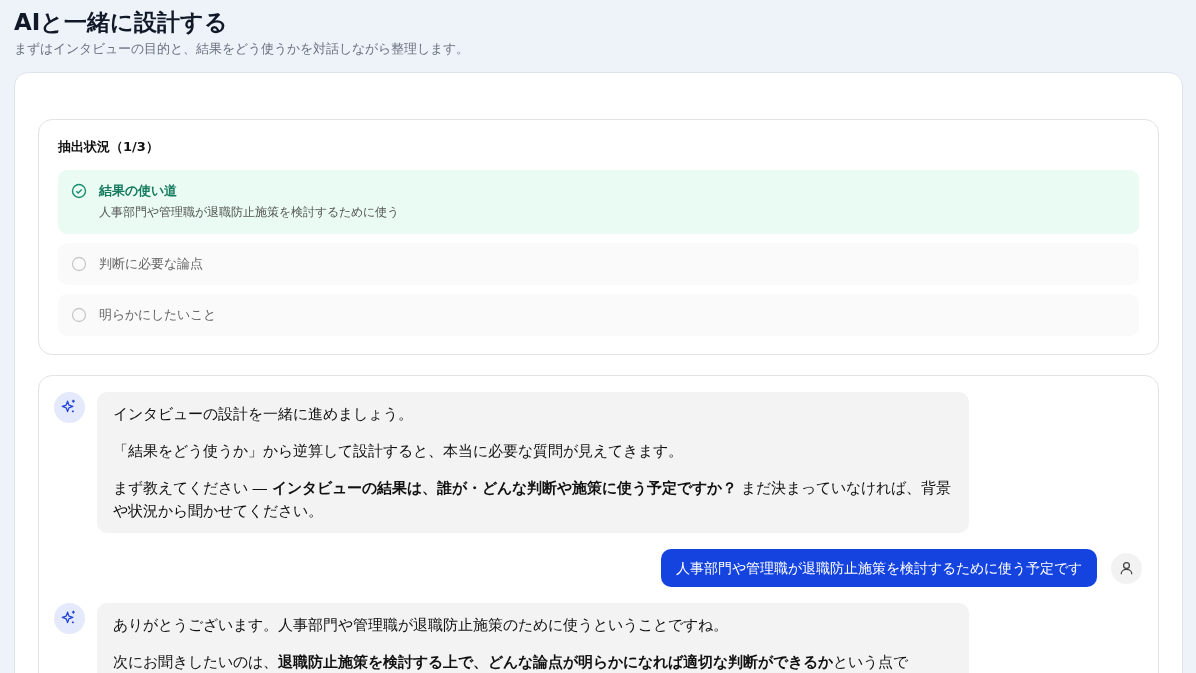  Describe the element at coordinates (421, 625) in the screenshot. I see `message-paragraph: ありがとうございます。人事部門や管理職が退職防止施策のために使うということですね。` at that location.